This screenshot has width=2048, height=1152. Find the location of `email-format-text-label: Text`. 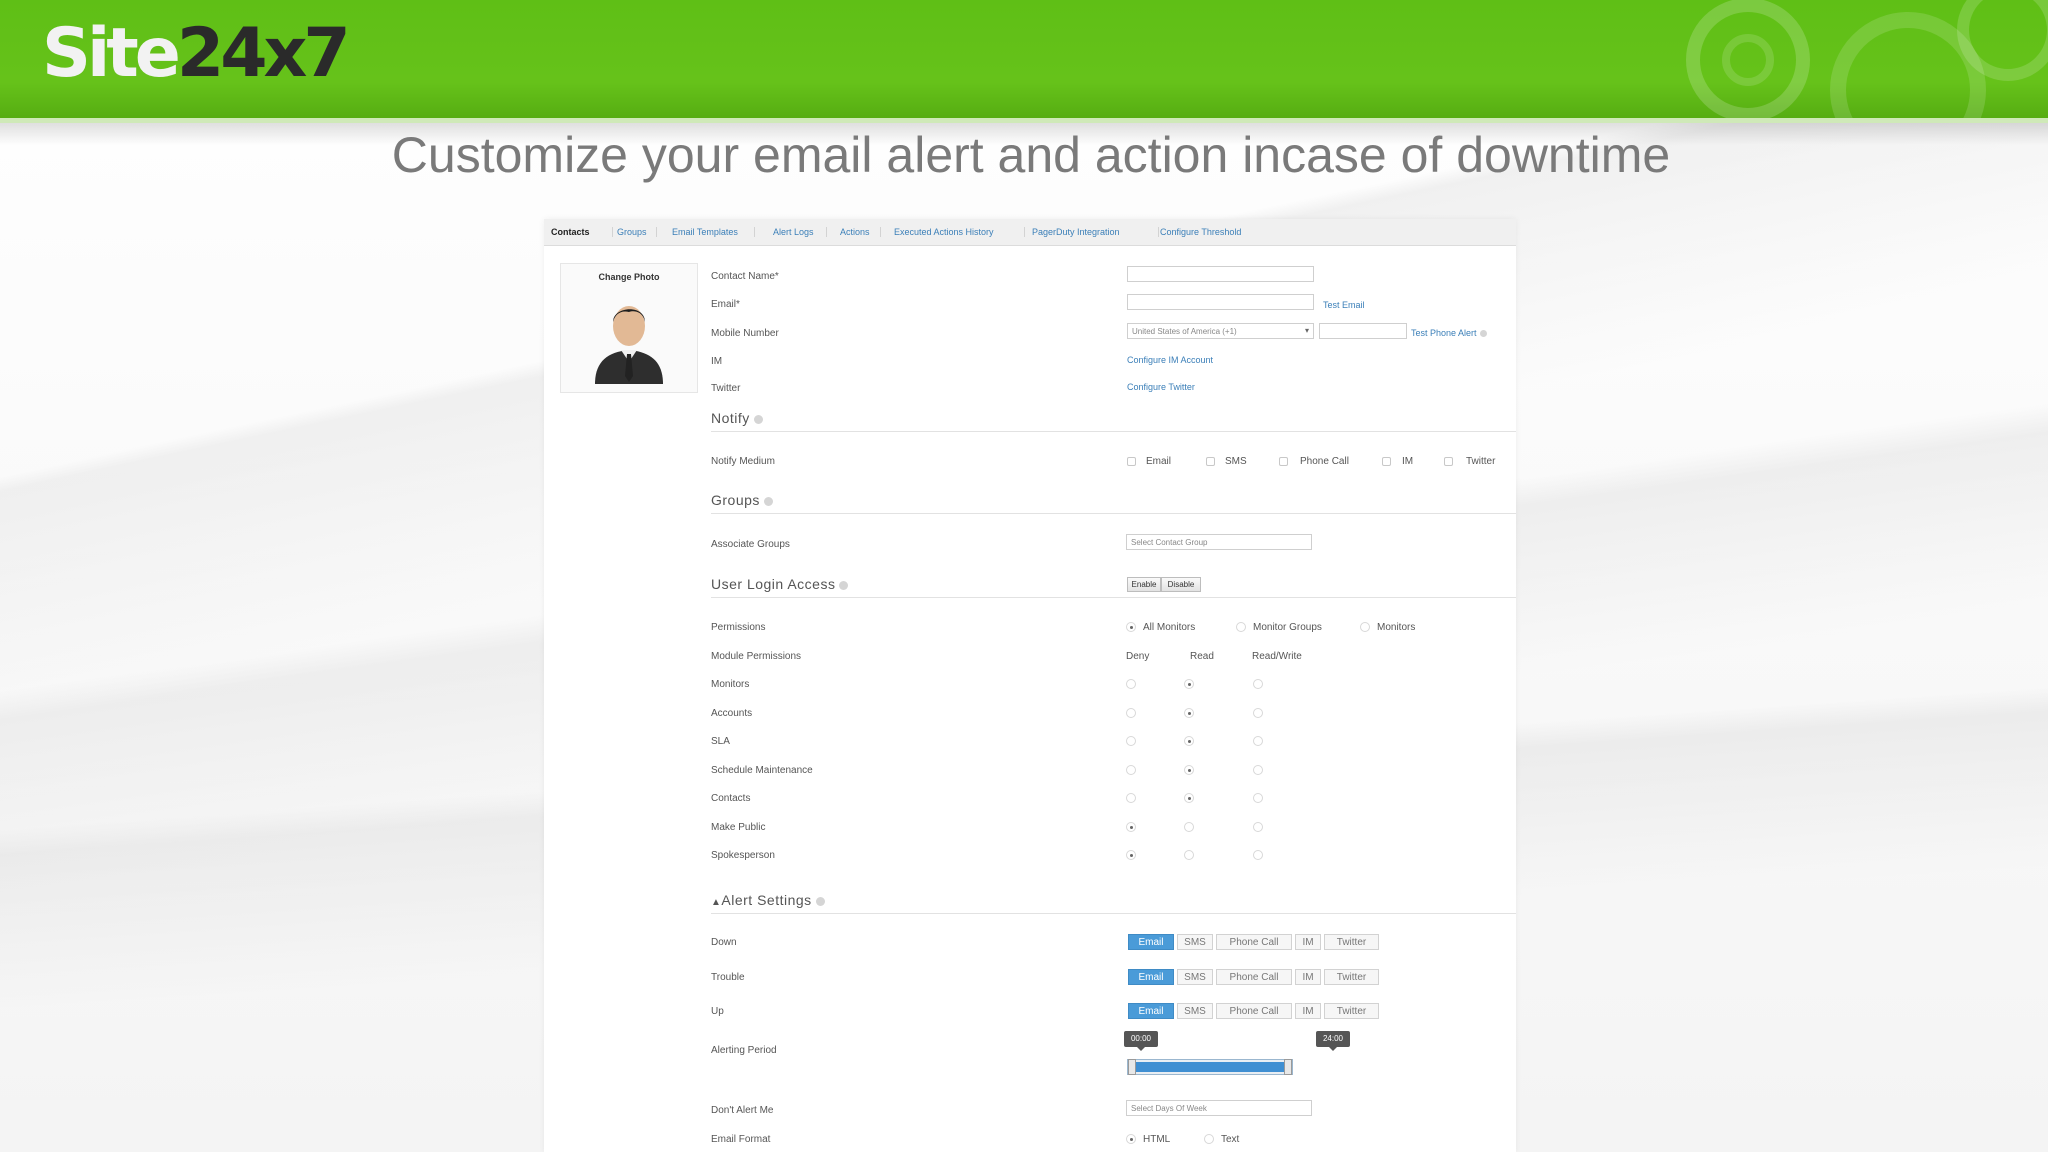

email-format-text-label: Text is located at coordinates (1230, 1139).